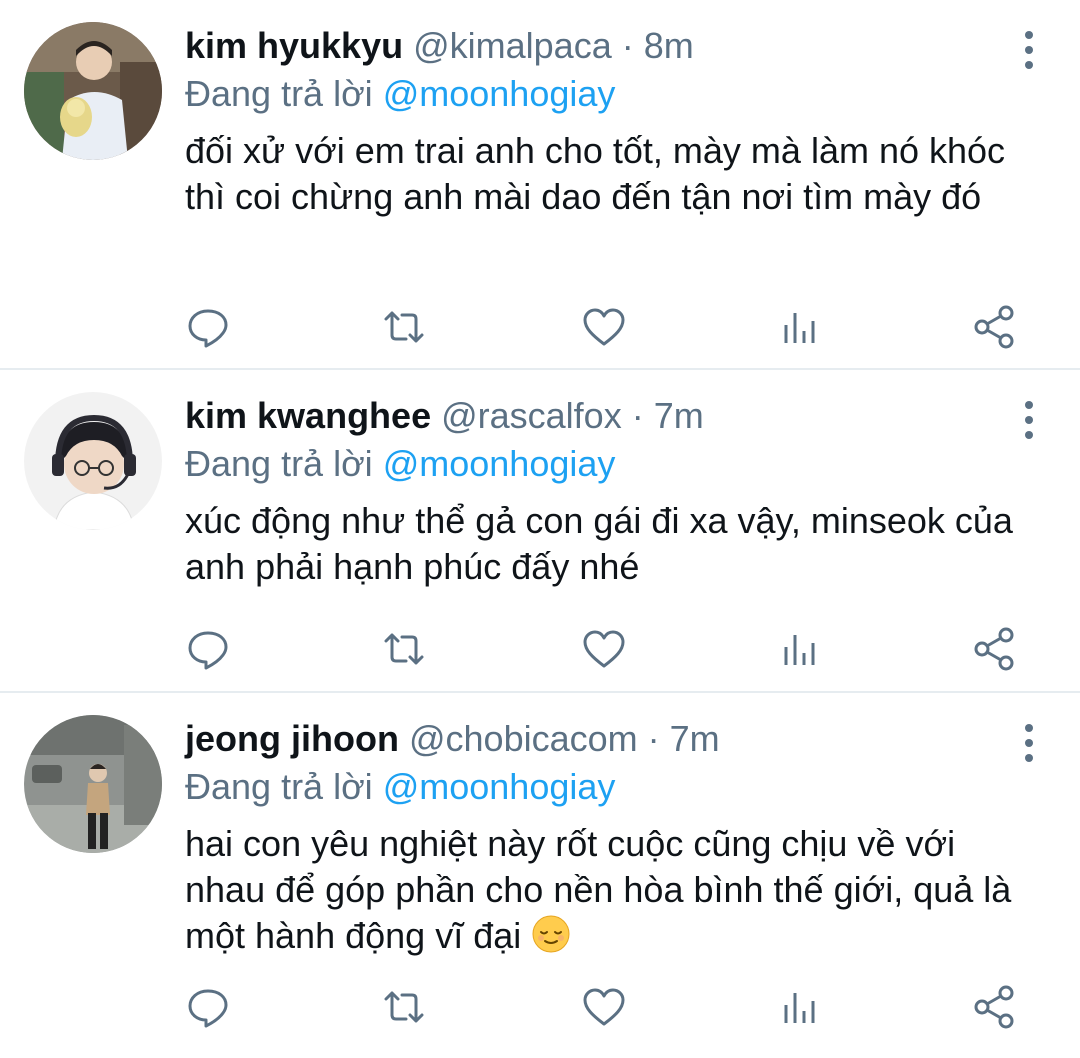 Image resolution: width=1080 pixels, height=1058 pixels. Describe the element at coordinates (294, 45) in the screenshot. I see `user-name: kim hyukkyu` at that location.